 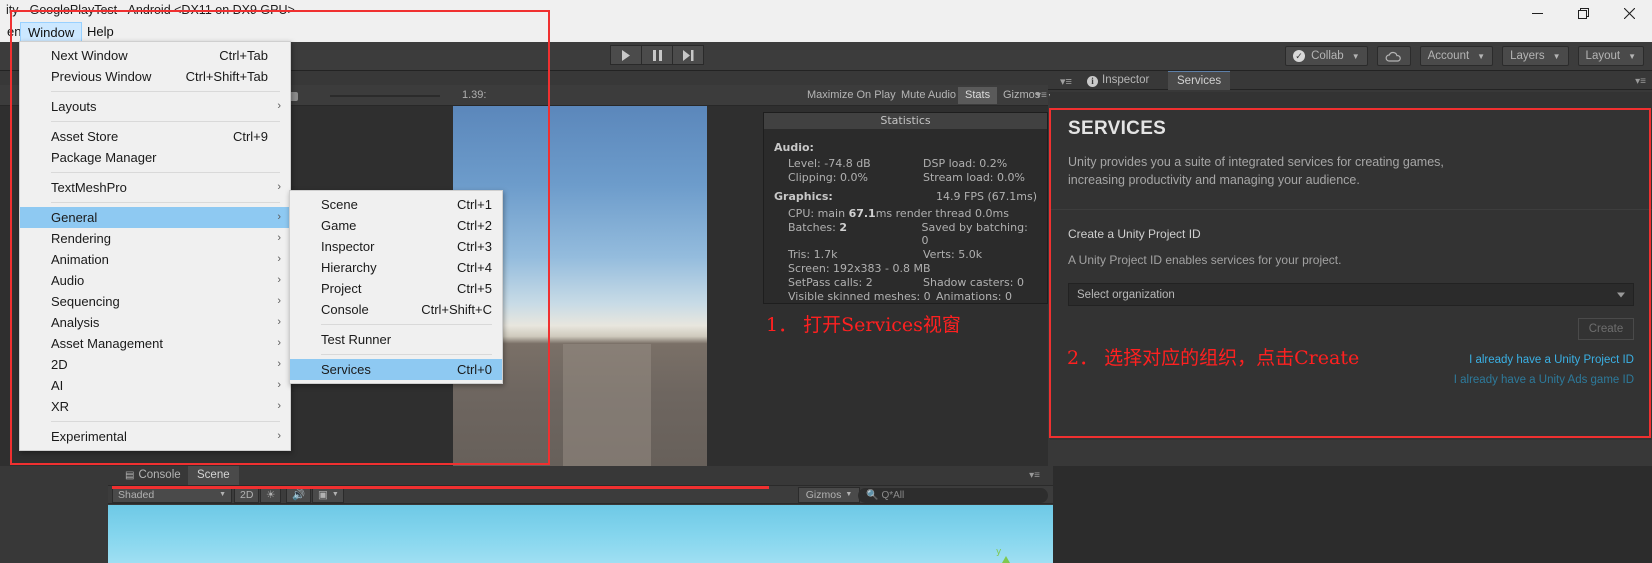 What do you see at coordinates (396, 339) in the screenshot?
I see `submenu-item-test-runner: Test Runner` at bounding box center [396, 339].